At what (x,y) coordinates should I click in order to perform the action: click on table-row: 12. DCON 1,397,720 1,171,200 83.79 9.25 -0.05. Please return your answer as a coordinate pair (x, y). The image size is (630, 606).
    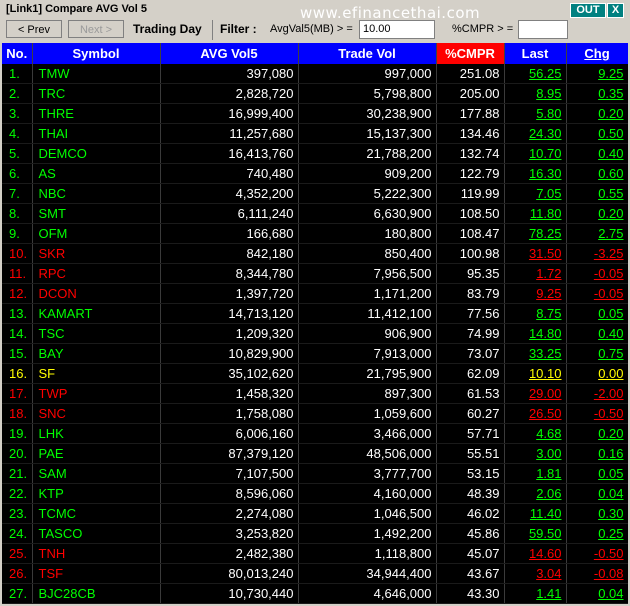
    Looking at the image, I should click on (315, 293).